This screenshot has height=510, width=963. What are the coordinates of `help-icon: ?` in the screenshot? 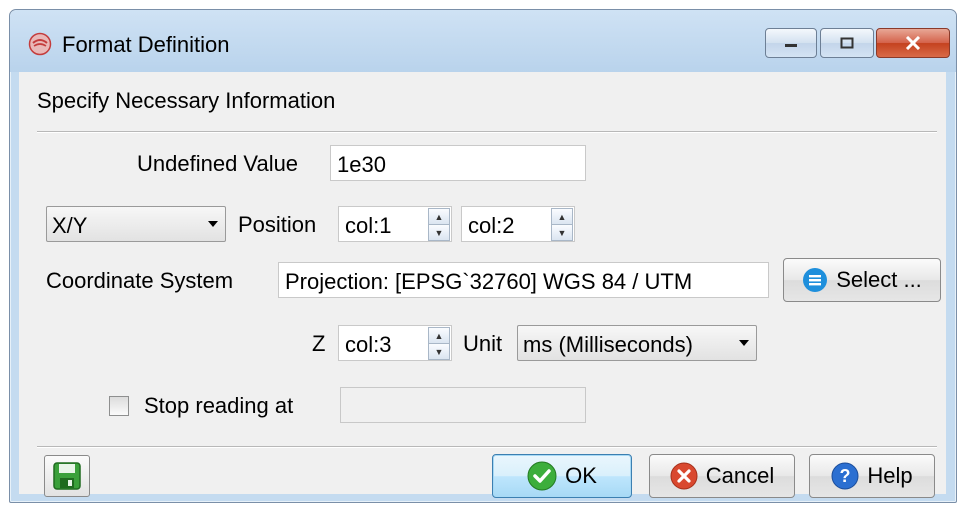 It's located at (845, 476).